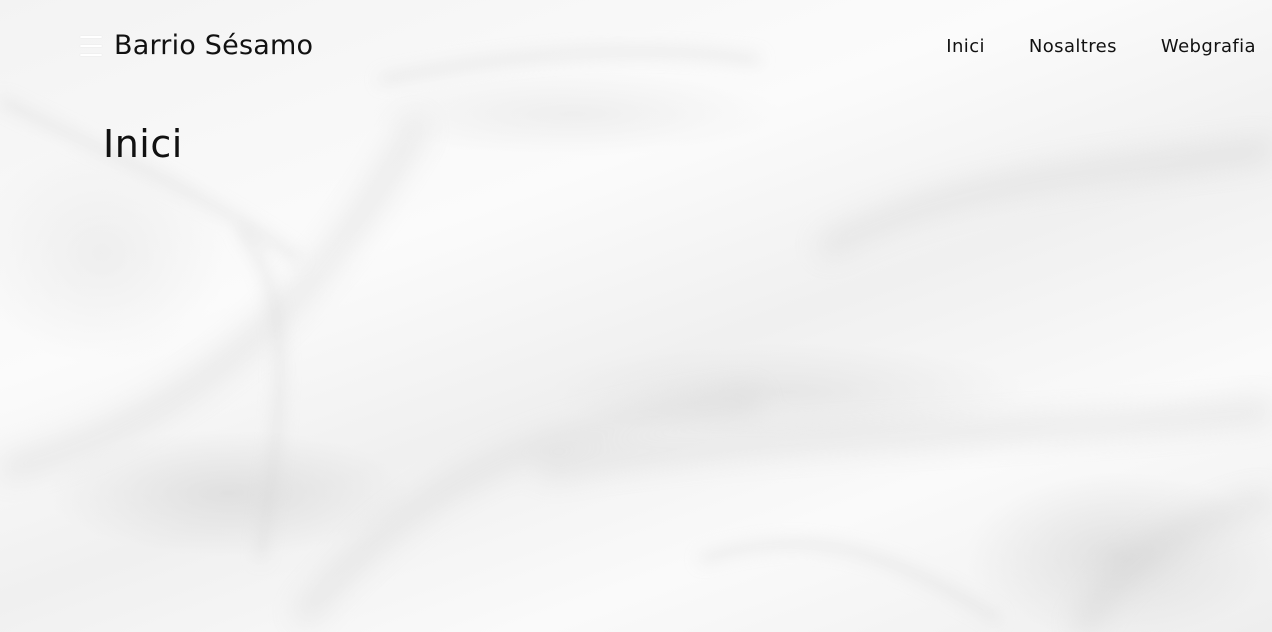 Image resolution: width=1272 pixels, height=632 pixels. What do you see at coordinates (213, 45) in the screenshot?
I see `site-title: Barrio Sésamo` at bounding box center [213, 45].